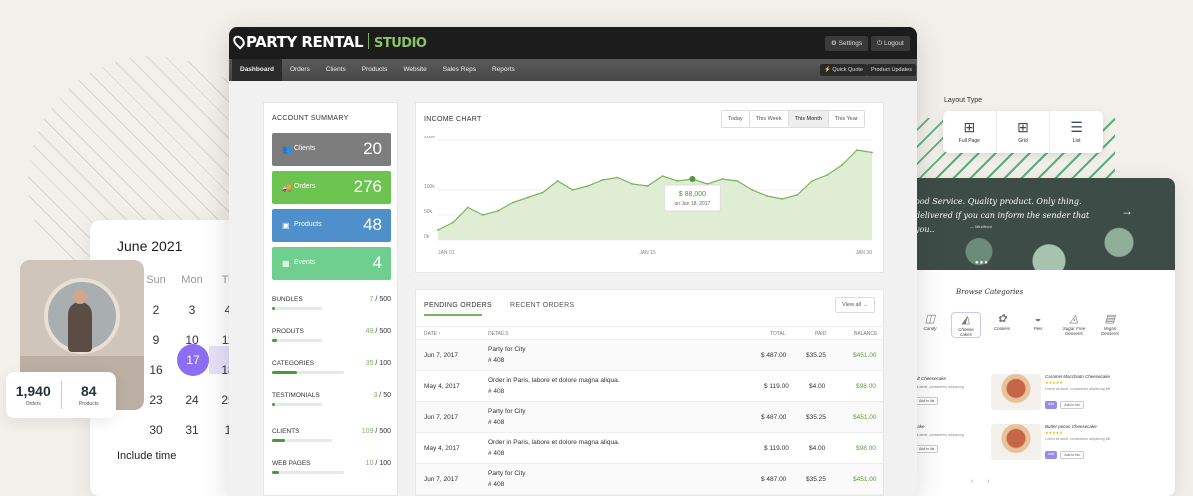 This screenshot has height=496, width=1193. Describe the element at coordinates (847, 43) in the screenshot. I see `settings-button: ⚙ Settings` at that location.